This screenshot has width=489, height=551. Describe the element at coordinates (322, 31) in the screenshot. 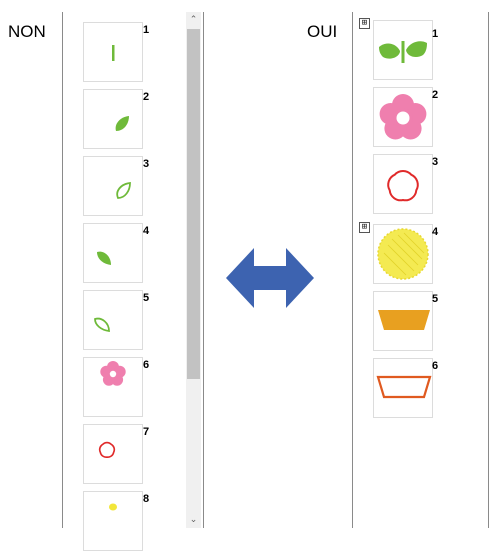

I see `label-oui: OUI` at that location.